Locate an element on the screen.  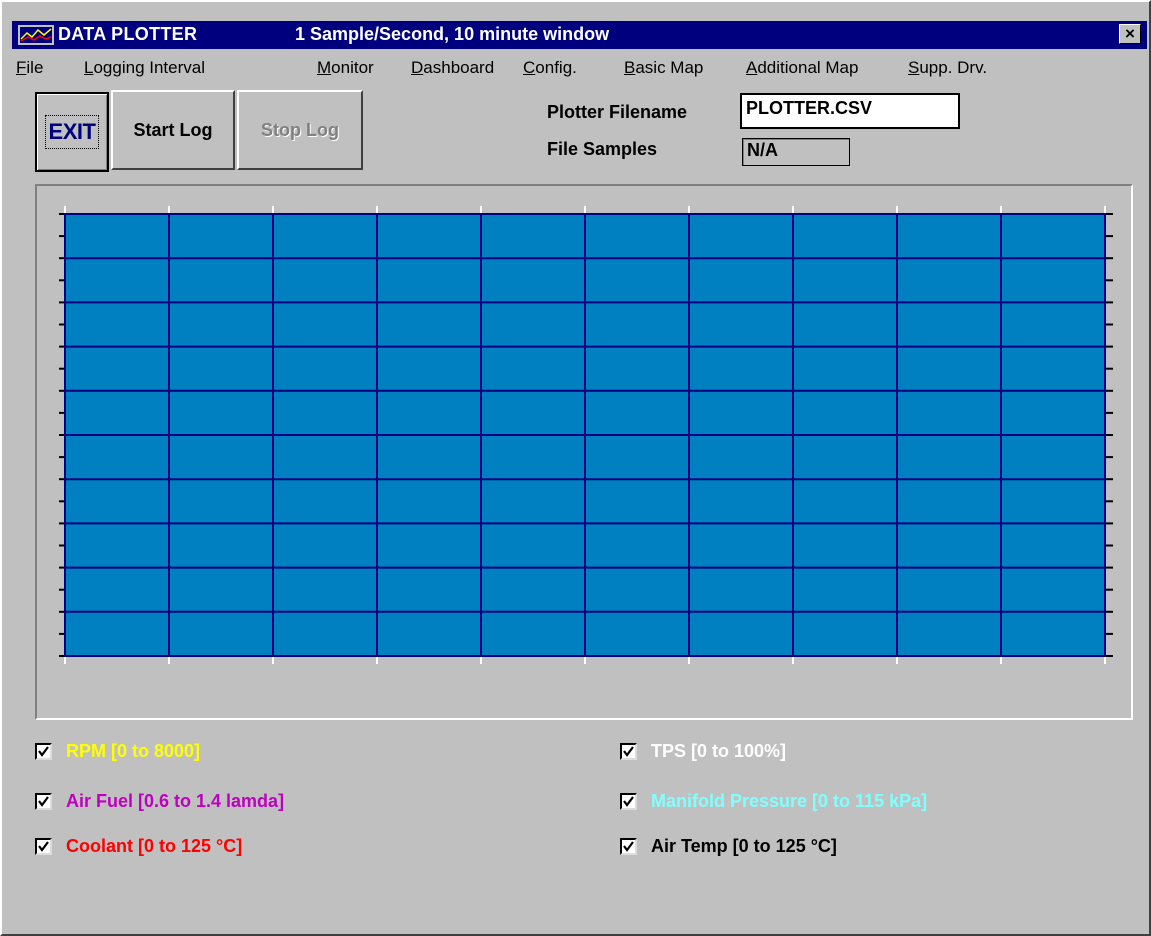
legend-air-fuel: Air Fuel [0.6 to 1.4 lamda] is located at coordinates (159, 801).